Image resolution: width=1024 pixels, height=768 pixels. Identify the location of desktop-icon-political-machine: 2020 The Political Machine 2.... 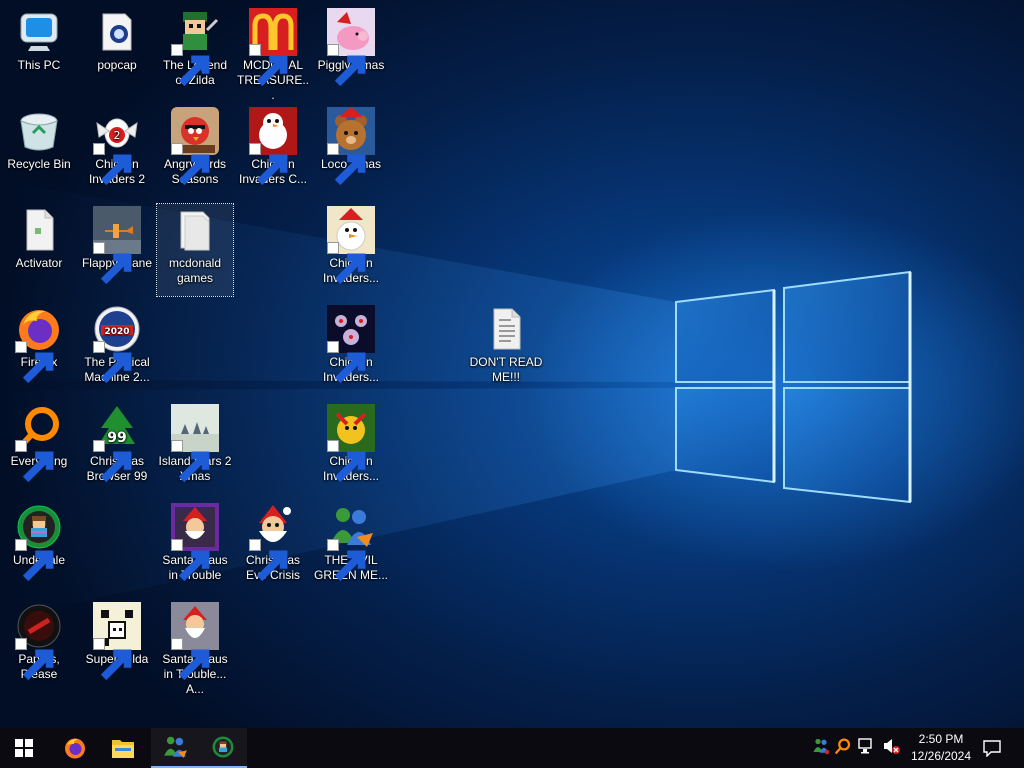
(117, 349).